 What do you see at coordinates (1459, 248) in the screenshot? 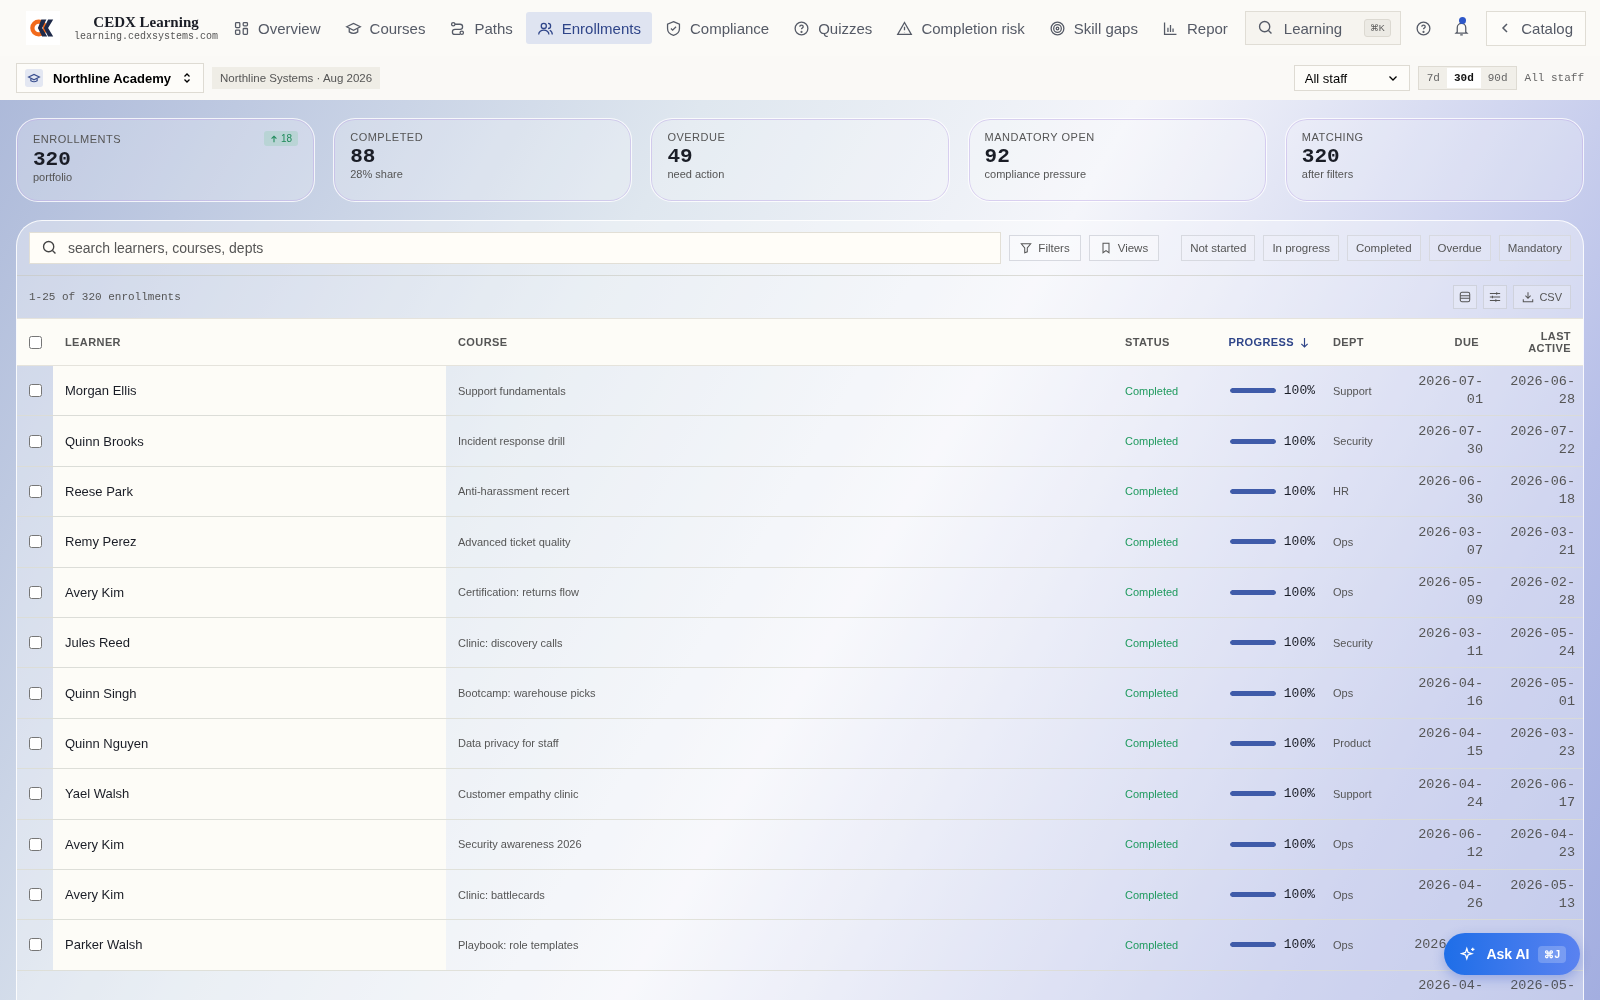
I see `filter-chip: Overdue` at bounding box center [1459, 248].